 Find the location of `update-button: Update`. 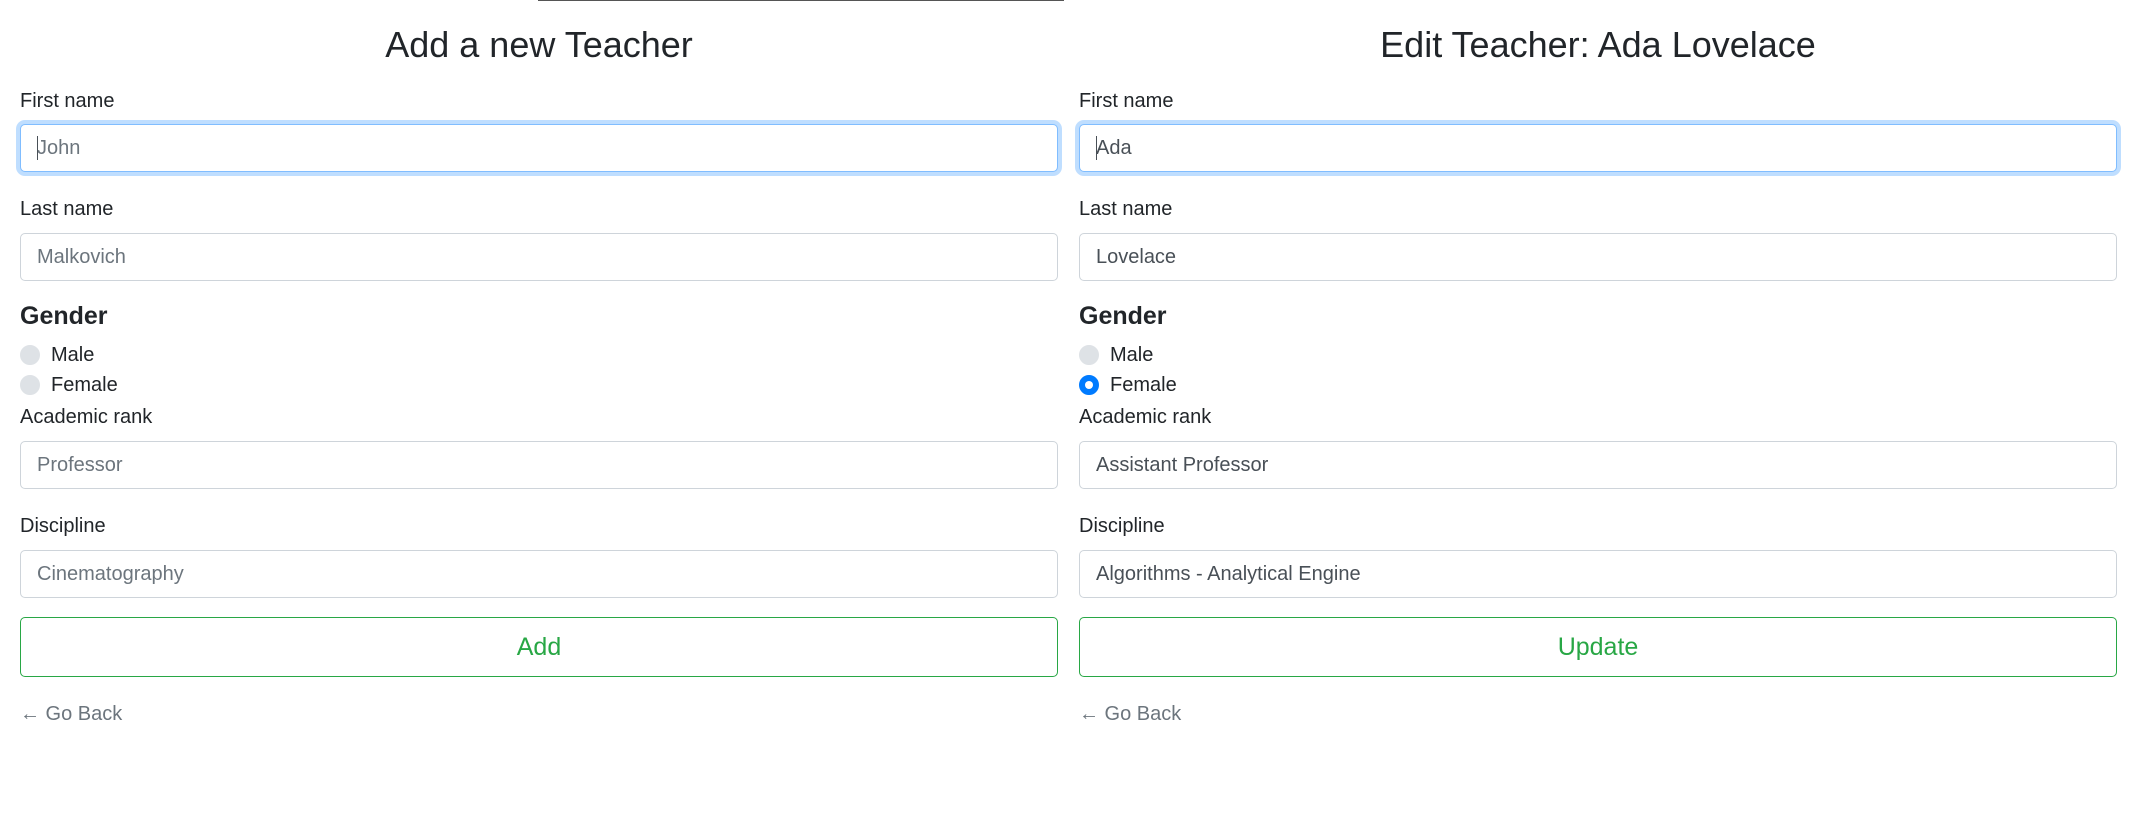

update-button: Update is located at coordinates (1598, 647).